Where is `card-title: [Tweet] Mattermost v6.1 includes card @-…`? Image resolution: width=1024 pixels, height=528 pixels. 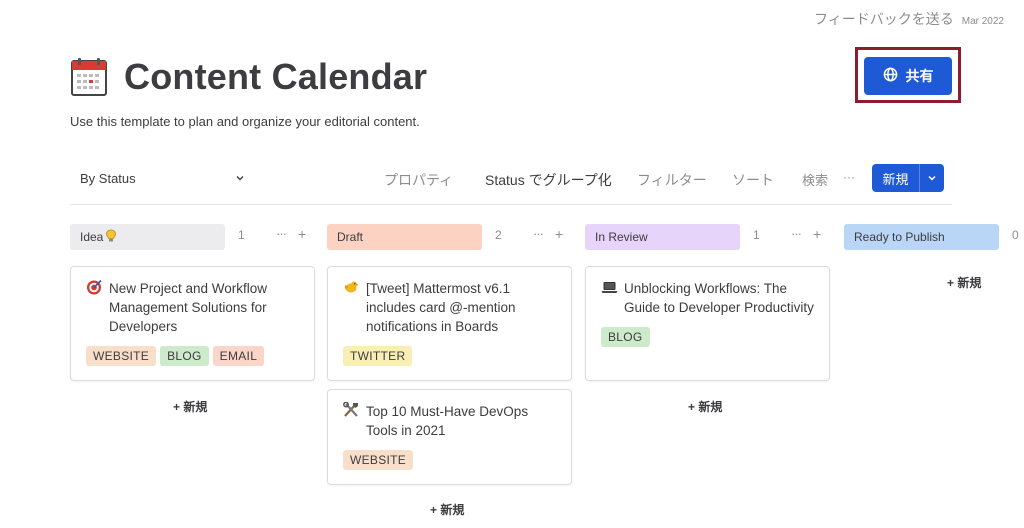 card-title: [Tweet] Mattermost v6.1 includes card @-… is located at coordinates (441, 307).